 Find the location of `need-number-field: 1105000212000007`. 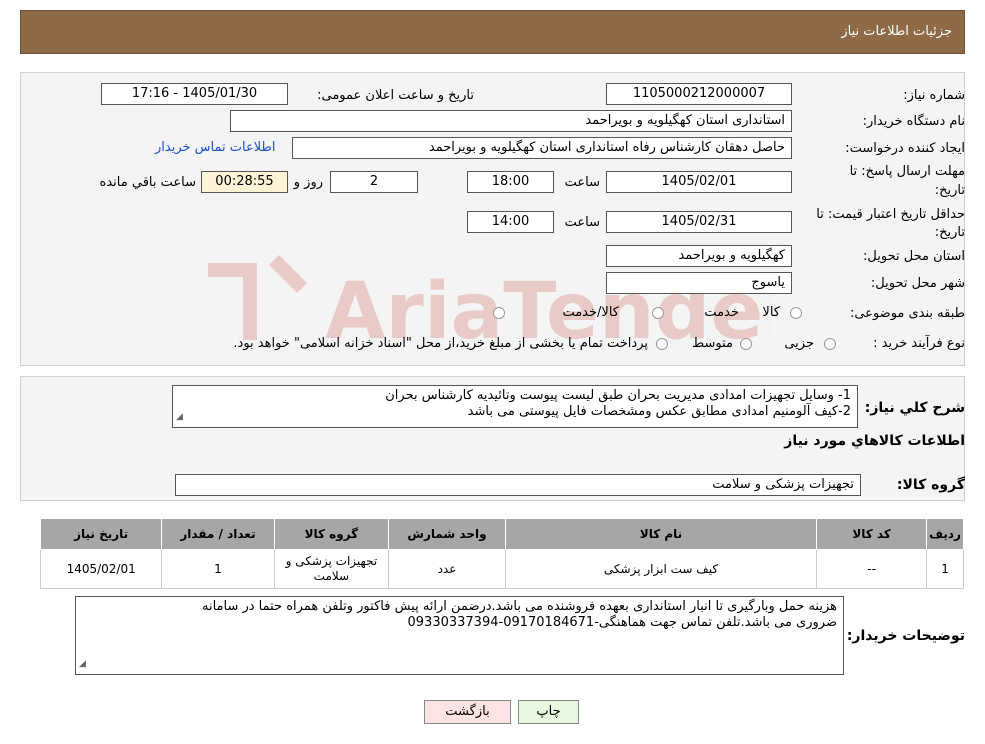

need-number-field: 1105000212000007 is located at coordinates (699, 94).